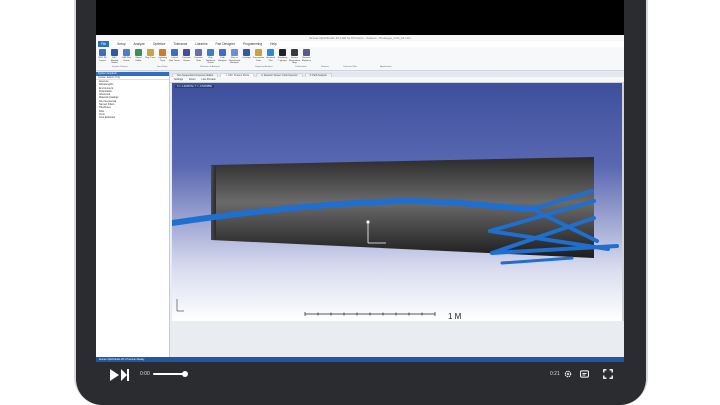 The image size is (720, 405). Describe the element at coordinates (537, 260) in the screenshot. I see `ray-path` at that location.